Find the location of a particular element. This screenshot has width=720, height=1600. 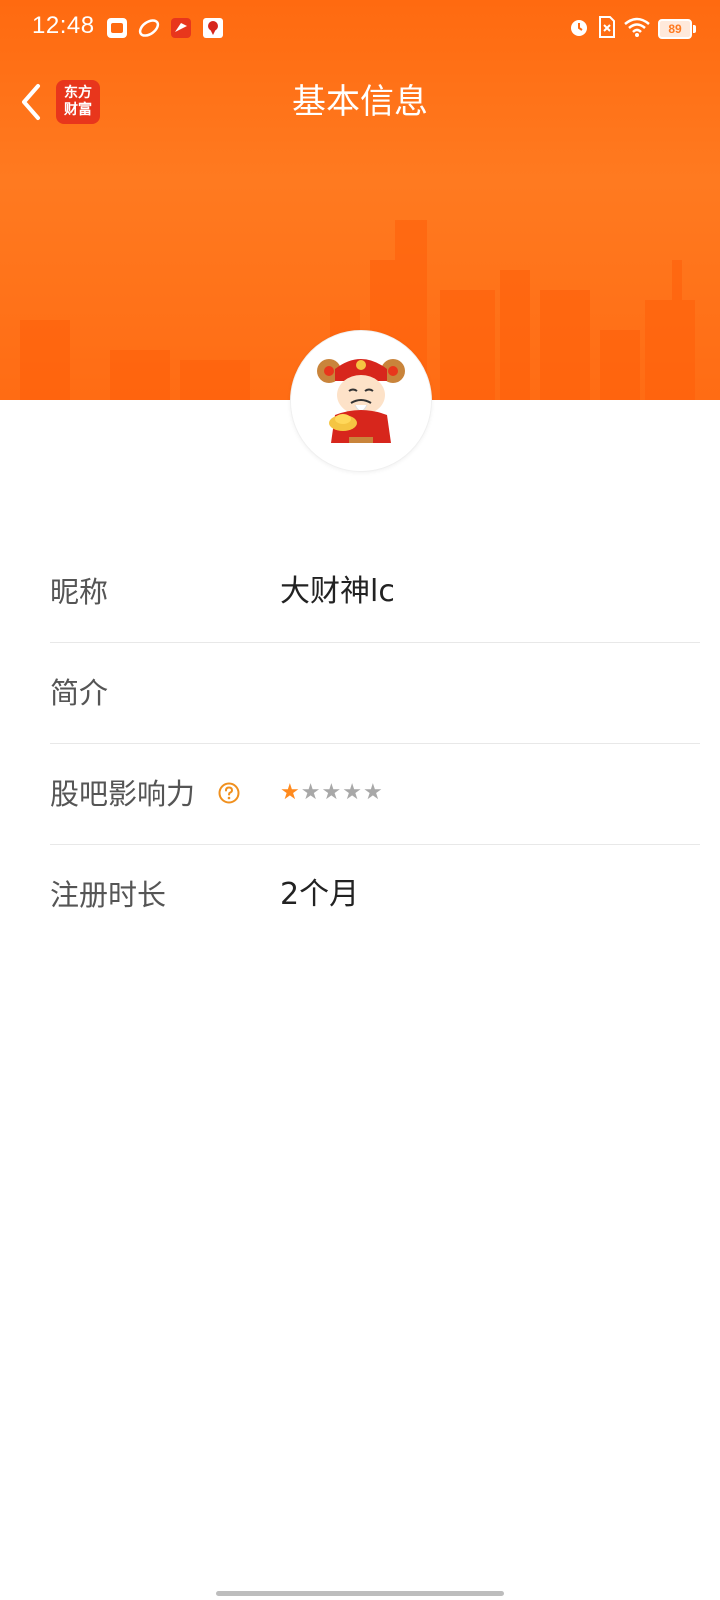

status-time: 12:48 is located at coordinates (63, 25).